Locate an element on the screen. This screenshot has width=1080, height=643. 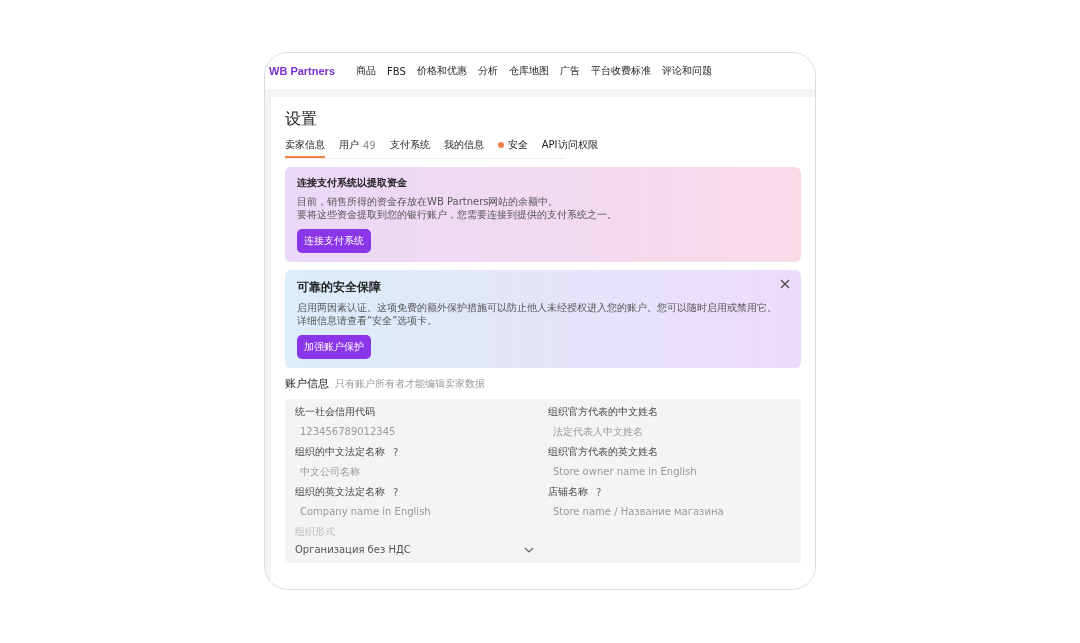
nav-link: 平台收费标准 is located at coordinates (620, 71).